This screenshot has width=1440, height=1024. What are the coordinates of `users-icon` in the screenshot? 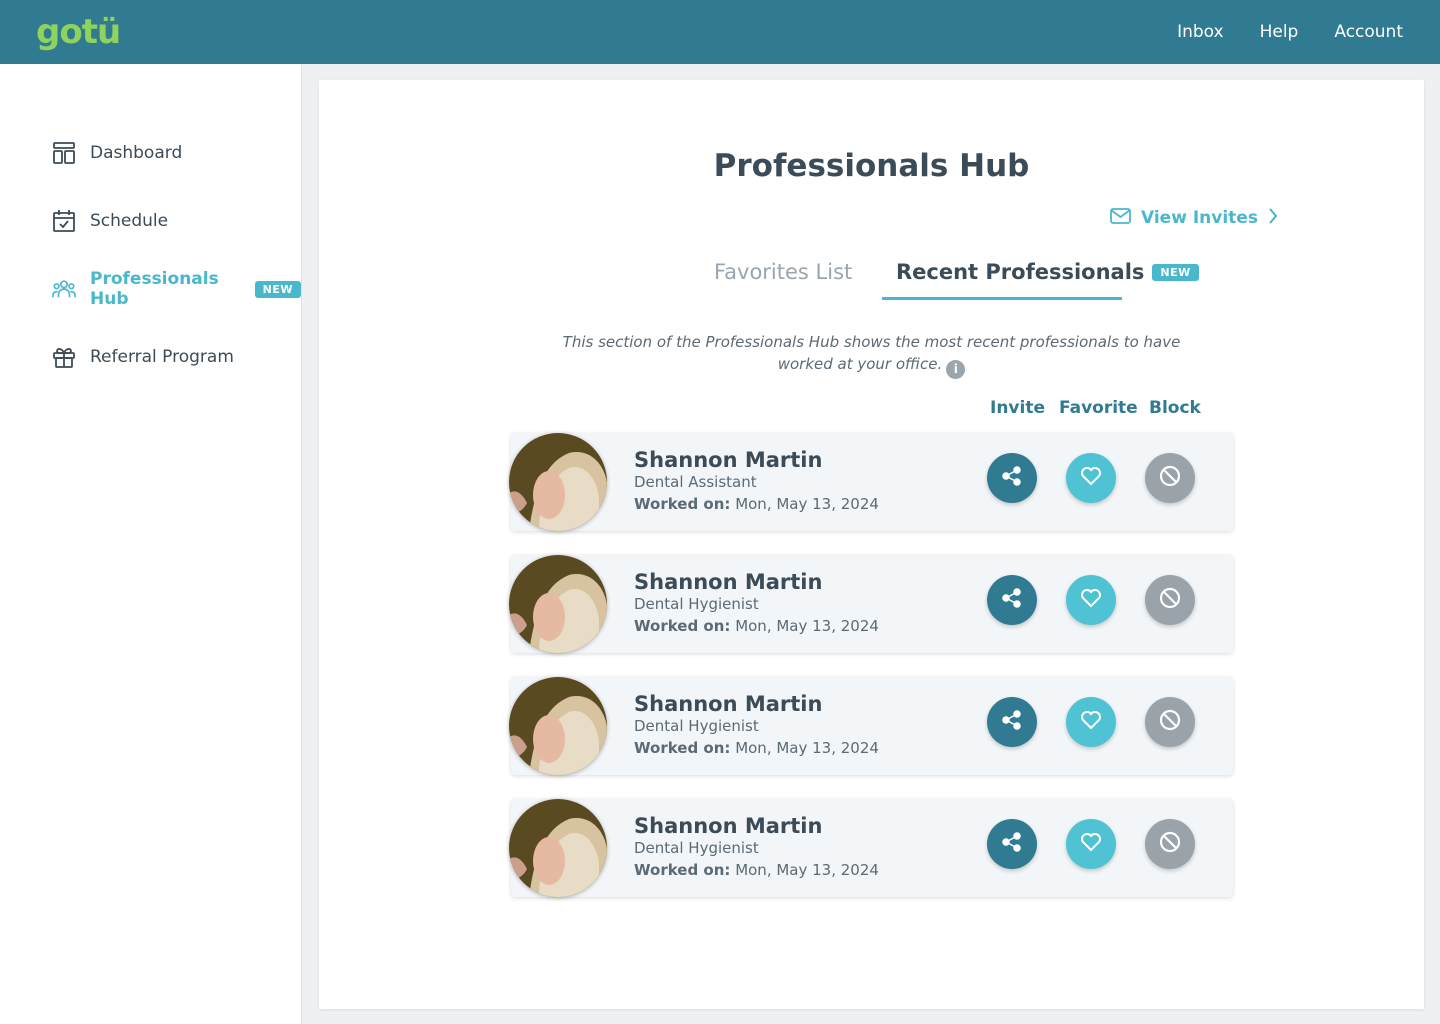 It's located at (64, 289).